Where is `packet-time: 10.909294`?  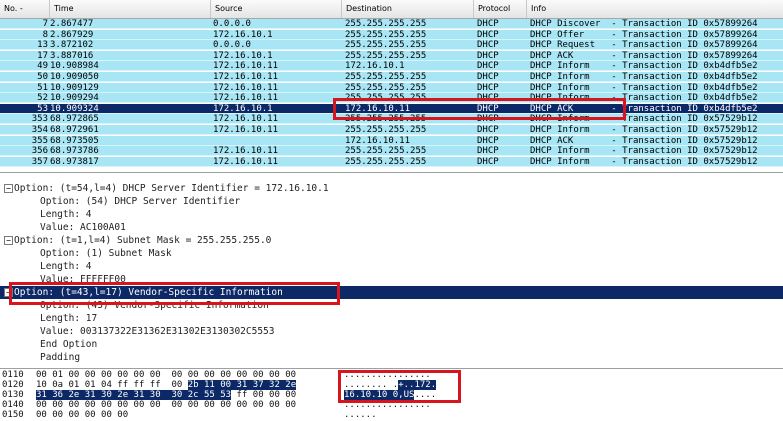
packet-time: 10.909294 is located at coordinates (74, 98).